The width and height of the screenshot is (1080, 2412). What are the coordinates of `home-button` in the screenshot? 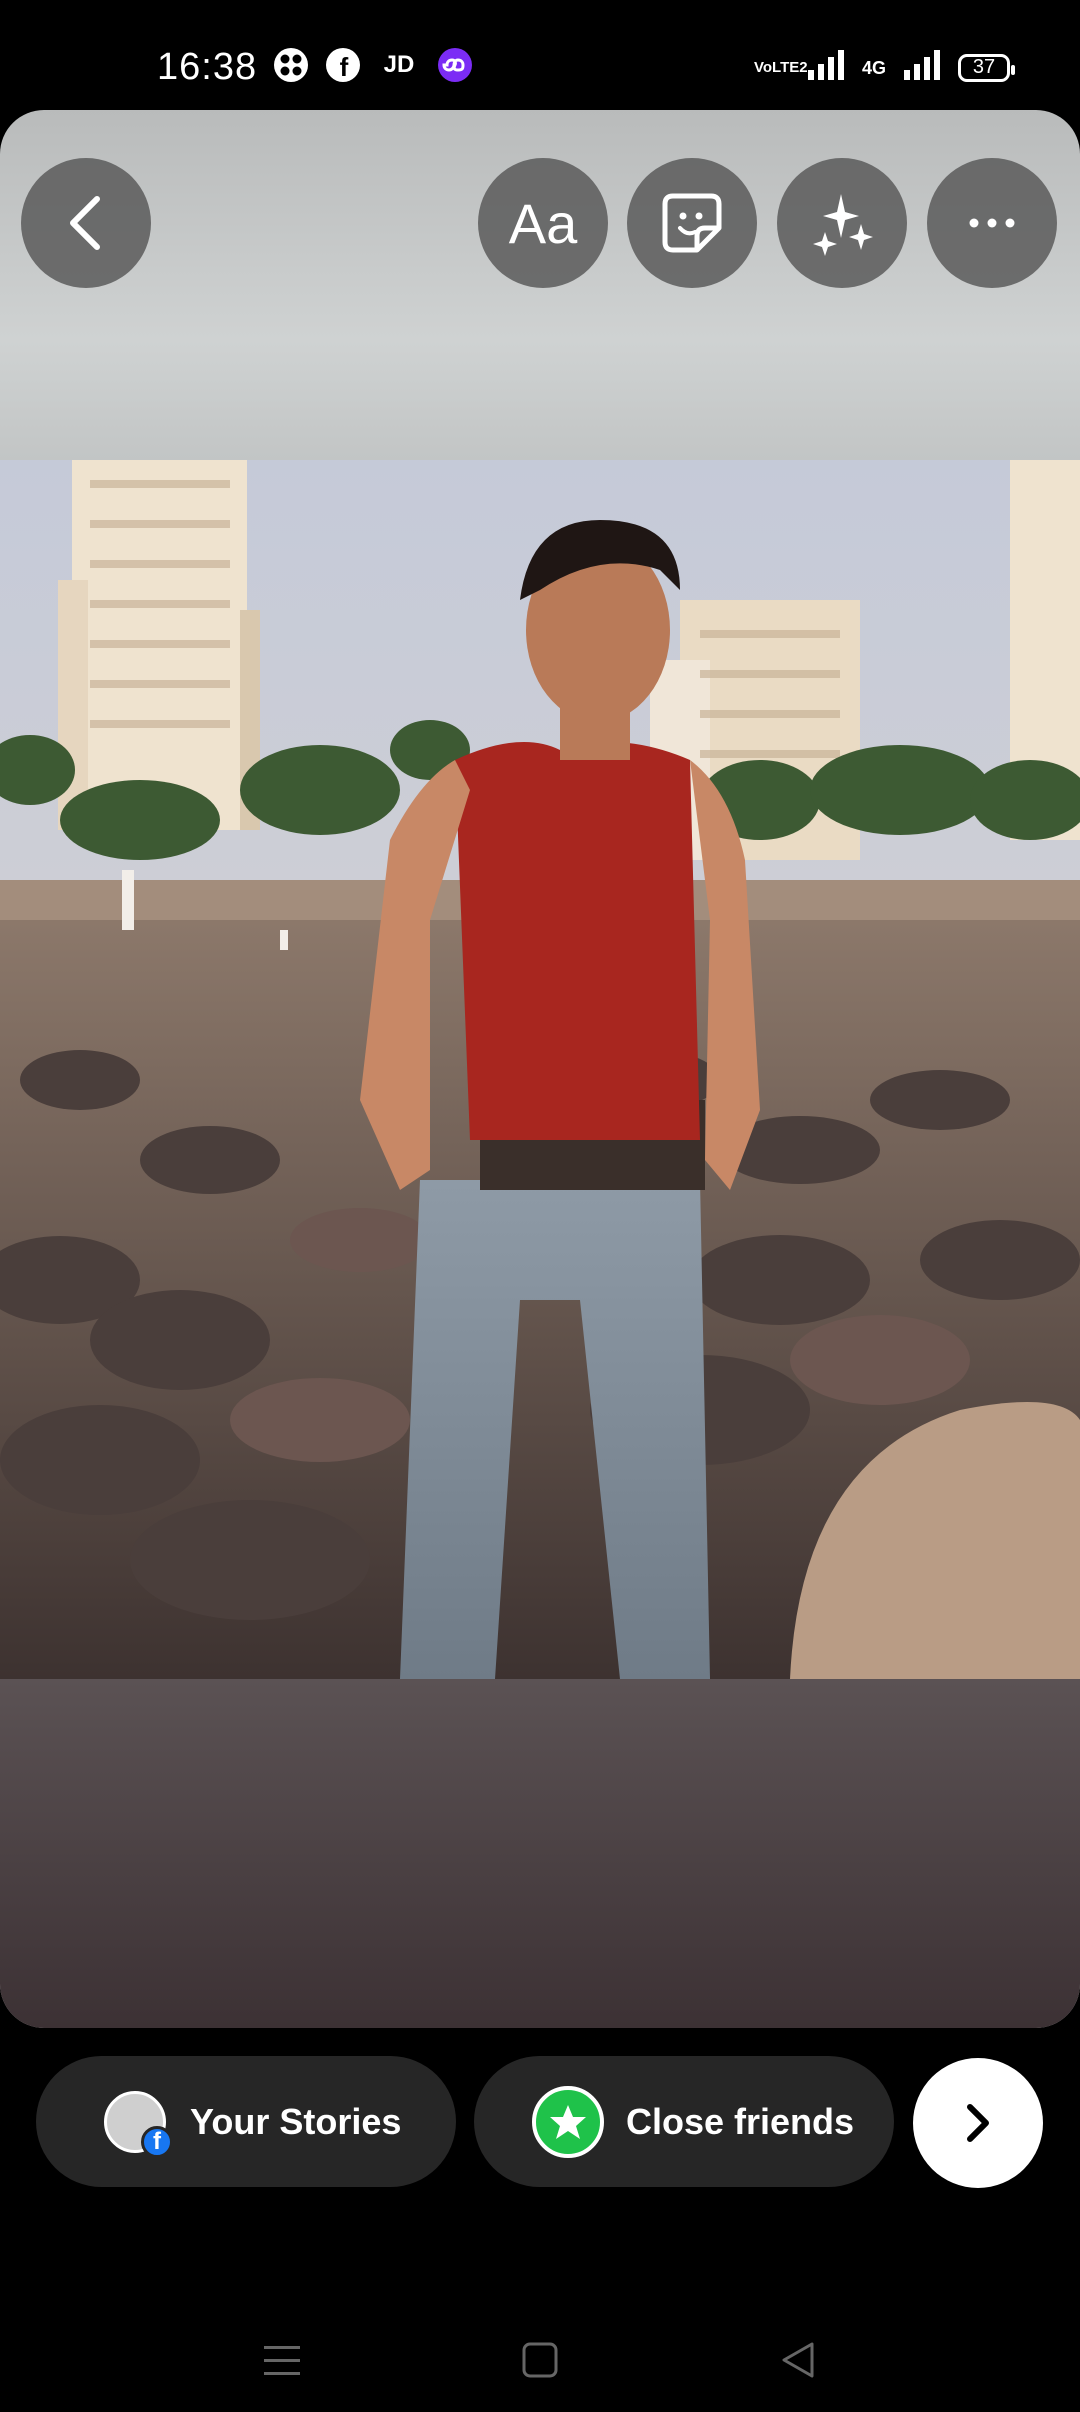 It's located at (540, 2360).